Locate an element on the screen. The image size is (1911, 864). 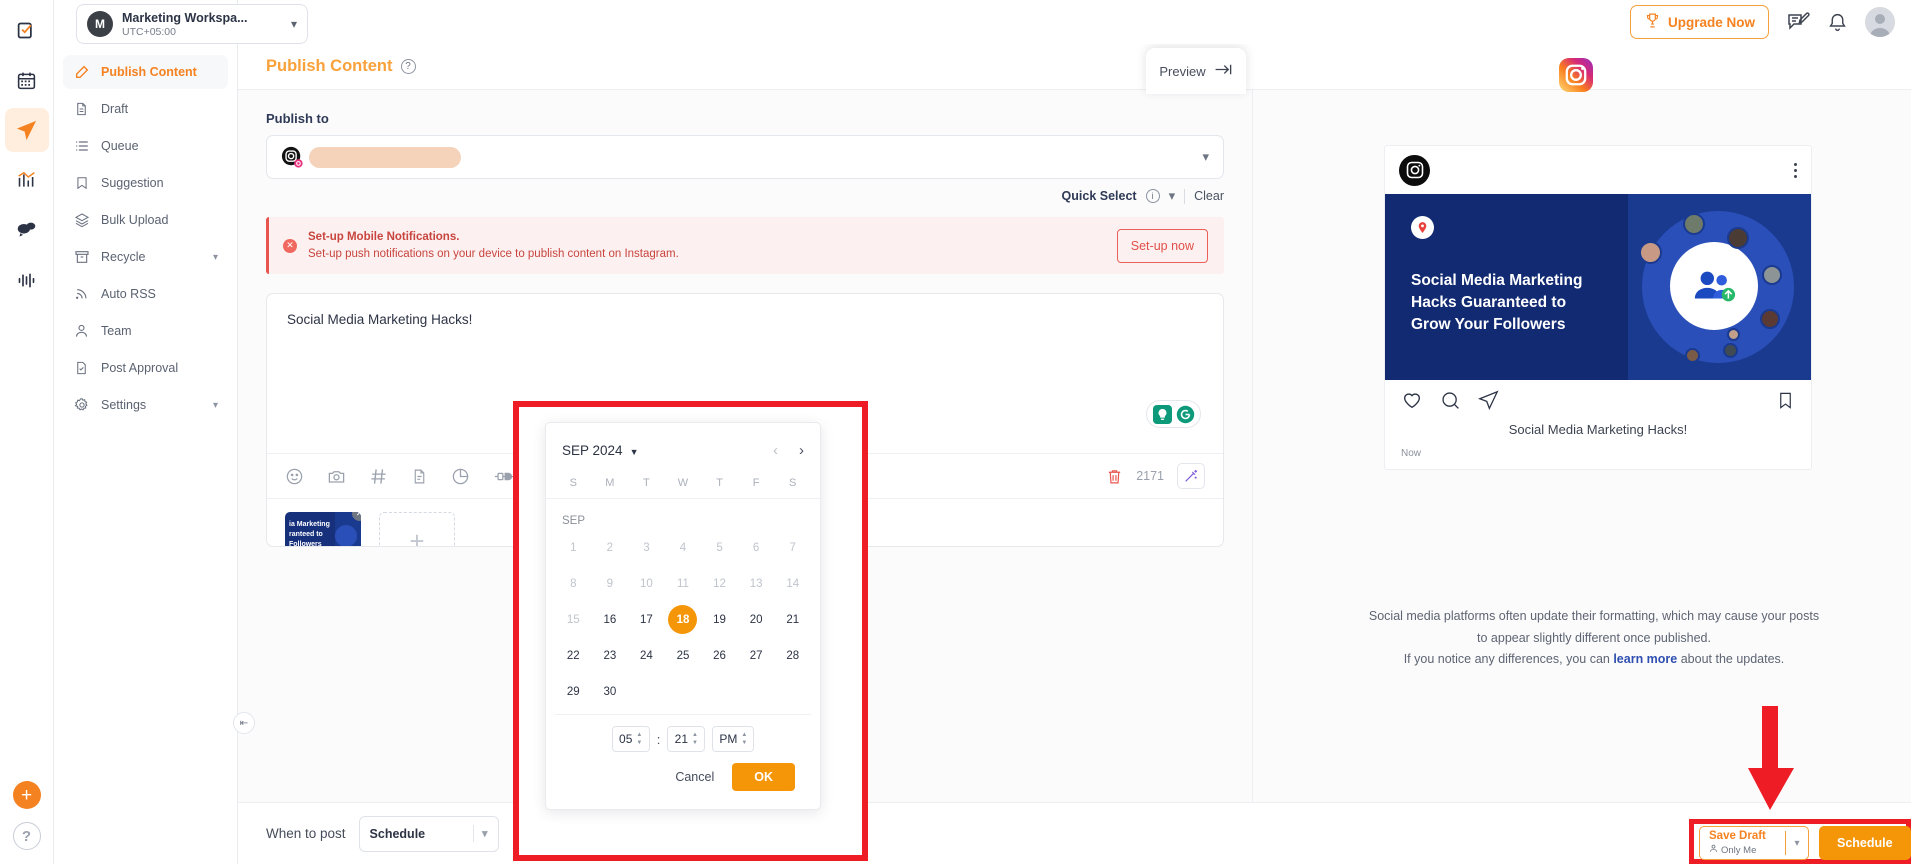
bell-icon is located at coordinates (1837, 22).